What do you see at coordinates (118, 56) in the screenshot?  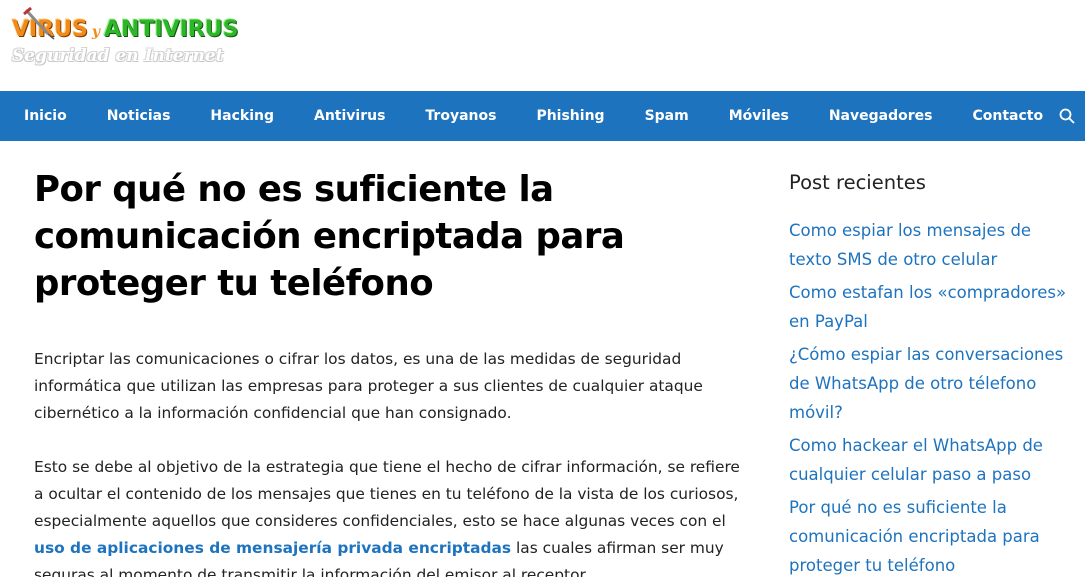 I see `logo-tagline: Seguridad en Internet` at bounding box center [118, 56].